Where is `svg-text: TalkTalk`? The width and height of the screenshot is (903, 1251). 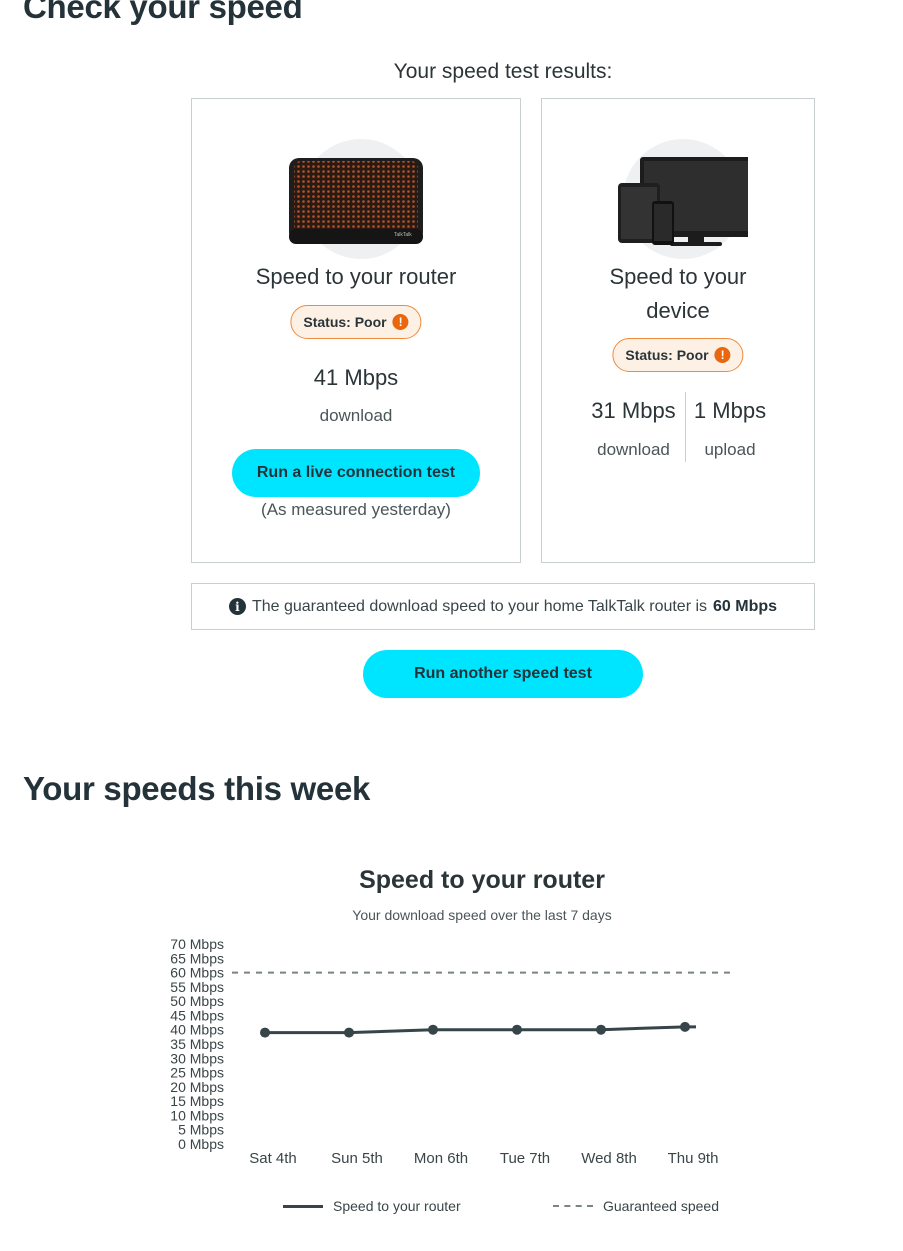
svg-text: TalkTalk is located at coordinates (403, 235).